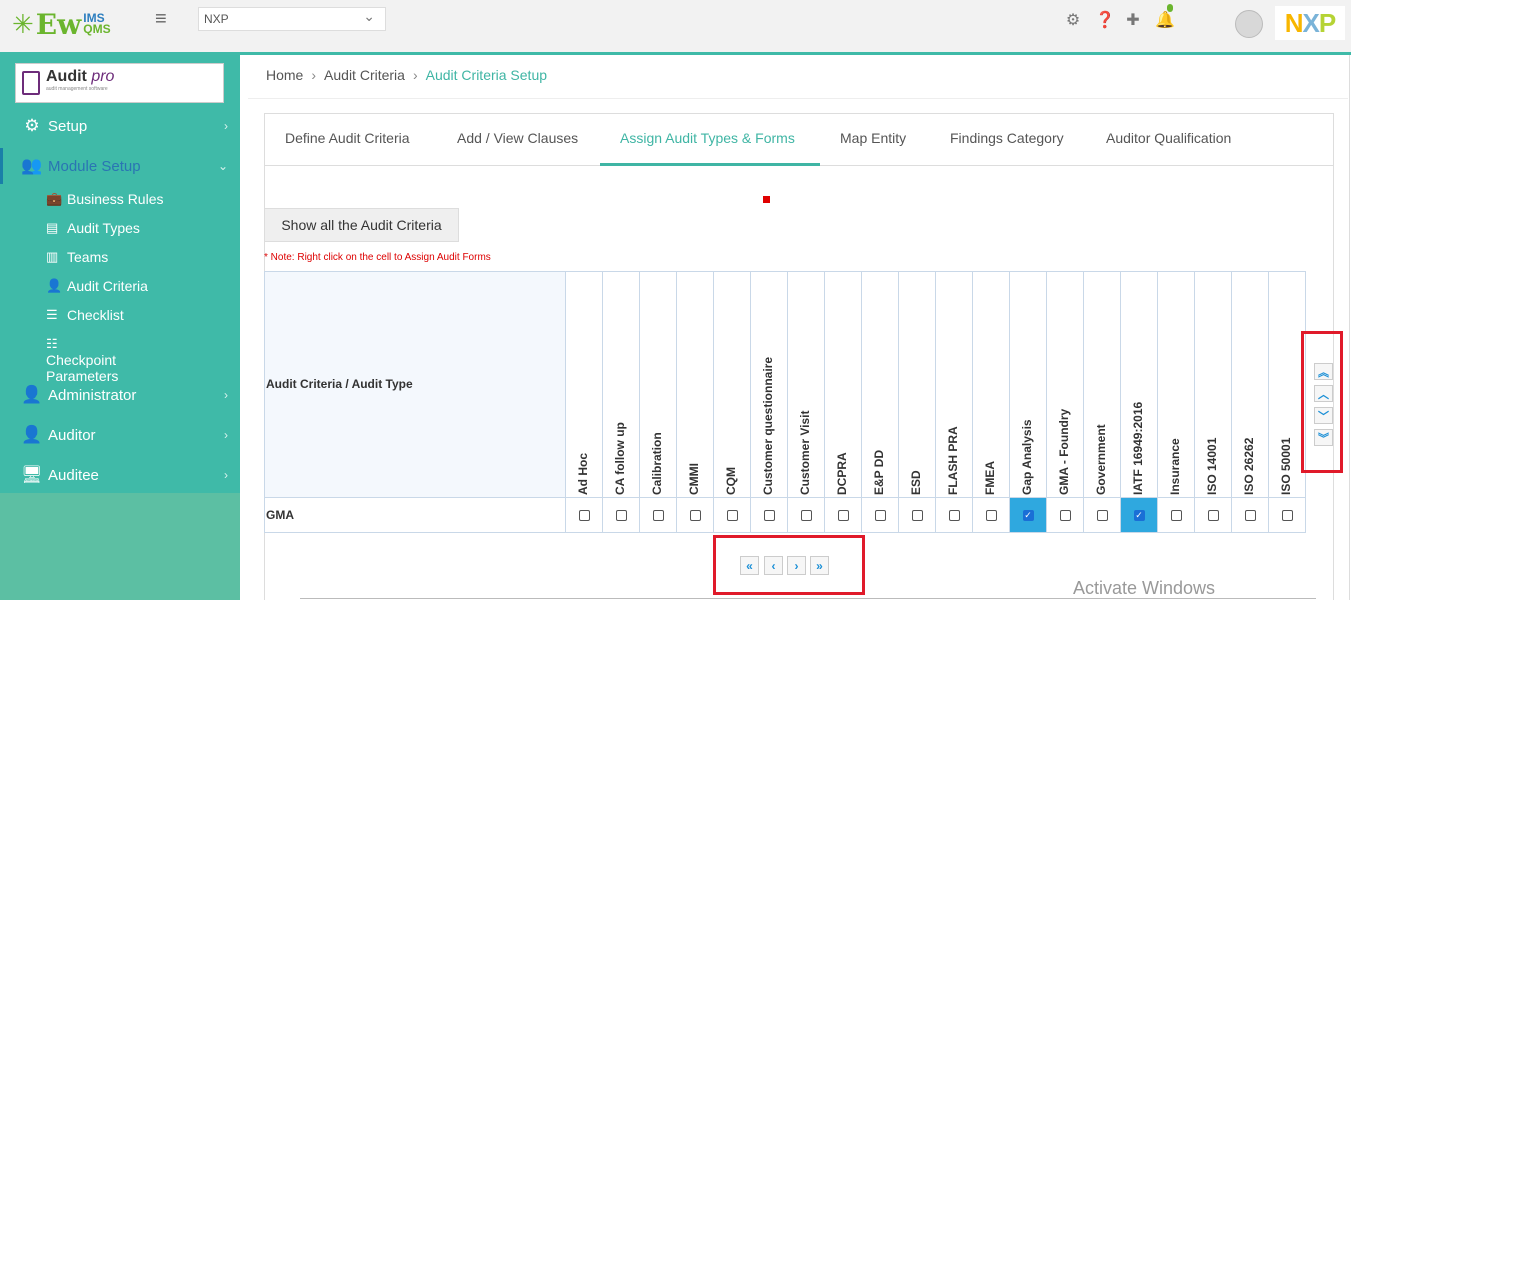 The height and width of the screenshot is (1268, 1528). Describe the element at coordinates (54, 285) in the screenshot. I see `user-tie-icon: 👤` at that location.